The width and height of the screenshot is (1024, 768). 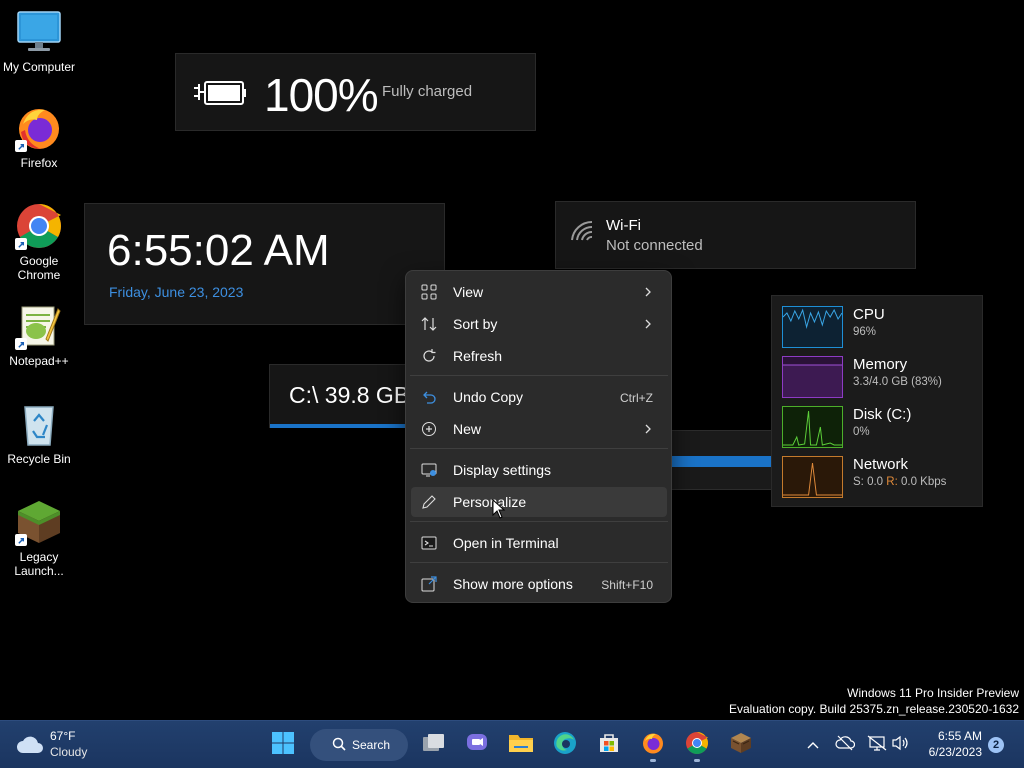 What do you see at coordinates (39, 128) in the screenshot?
I see `firefox-icon` at bounding box center [39, 128].